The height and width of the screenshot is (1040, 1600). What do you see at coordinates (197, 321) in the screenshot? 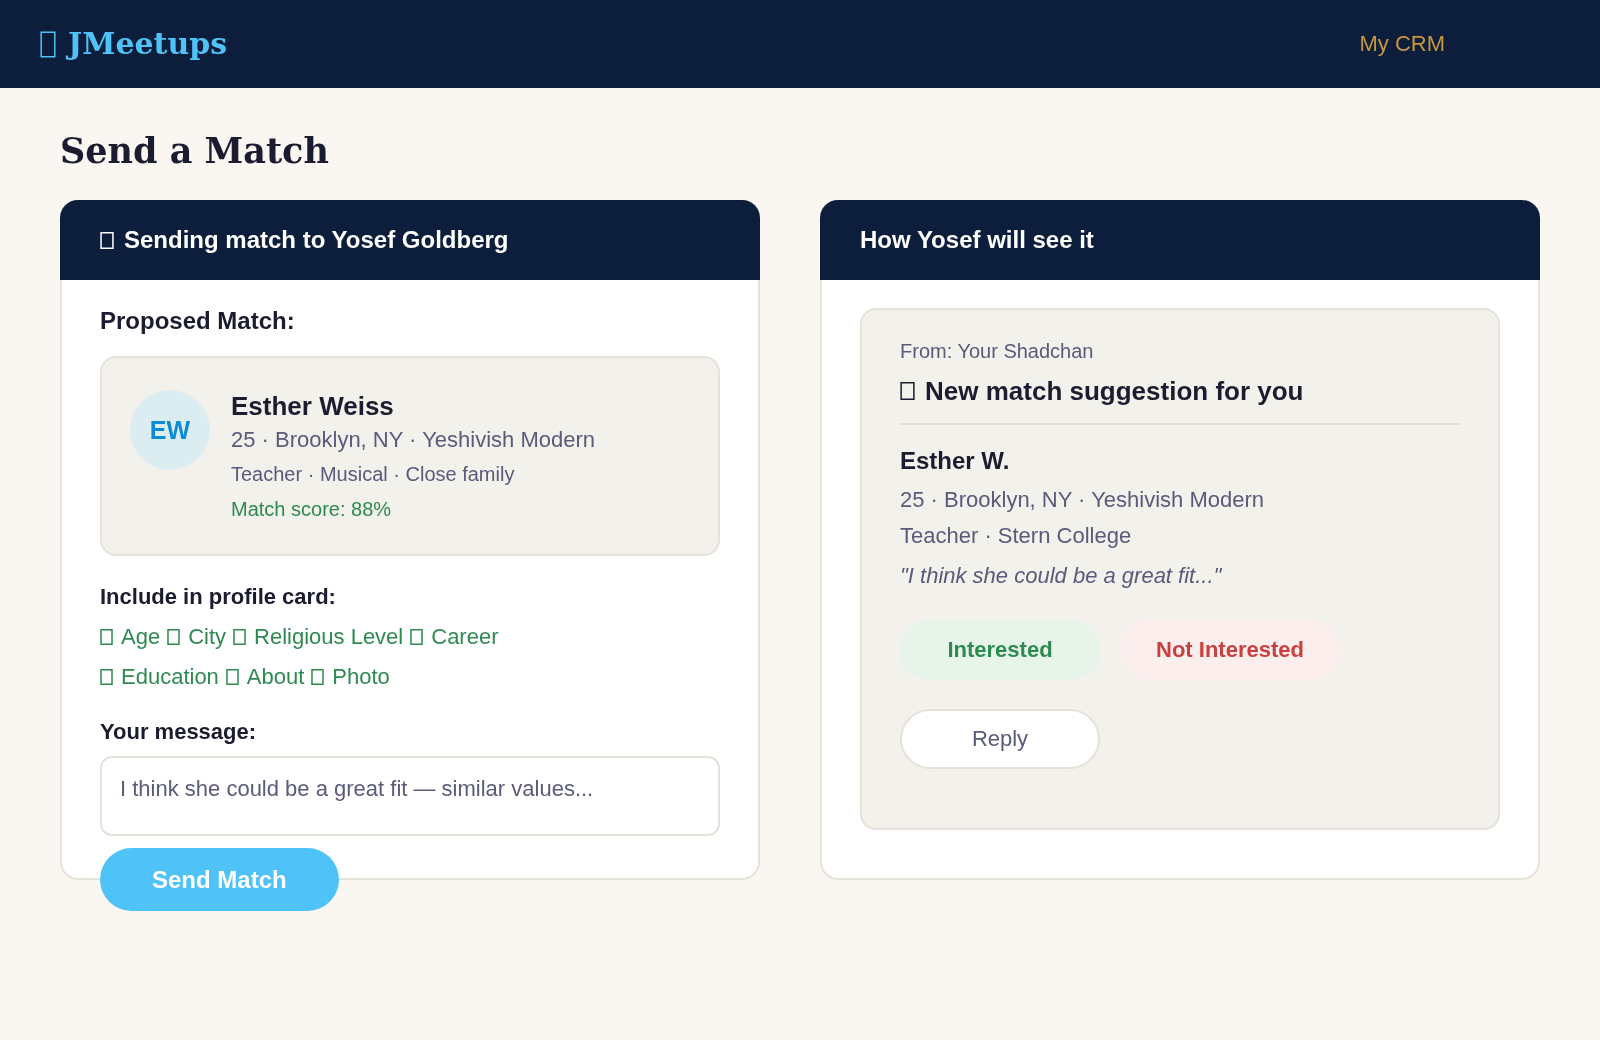
I see `section-label: Proposed Match:` at bounding box center [197, 321].